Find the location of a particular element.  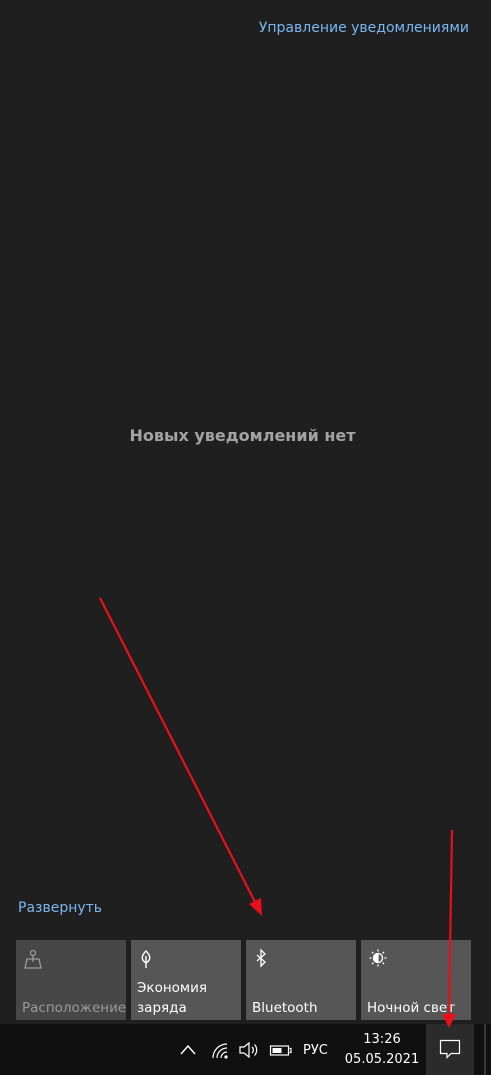

expand-link: Развернуть is located at coordinates (60, 908).